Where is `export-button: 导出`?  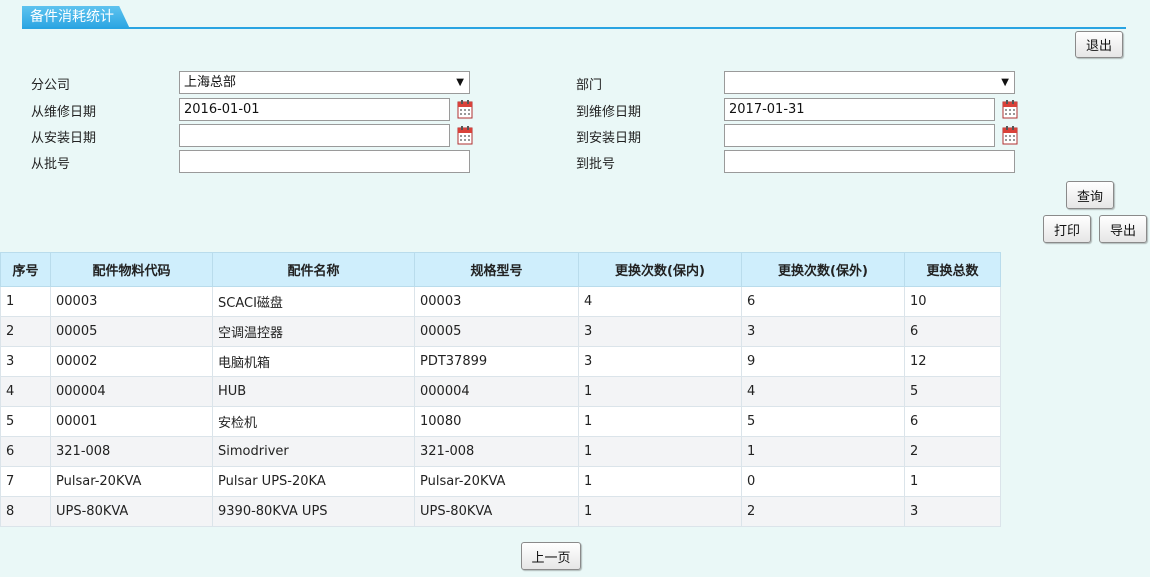
export-button: 导出 is located at coordinates (1123, 229).